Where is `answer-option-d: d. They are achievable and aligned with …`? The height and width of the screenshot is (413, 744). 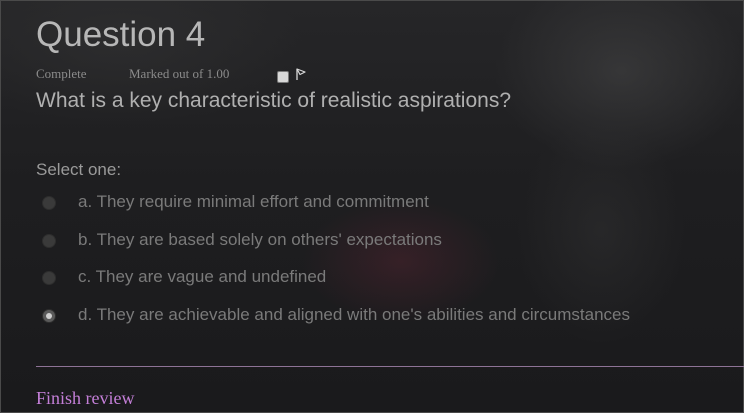 answer-option-d: d. They are achievable and aligned with … is located at coordinates (361, 315).